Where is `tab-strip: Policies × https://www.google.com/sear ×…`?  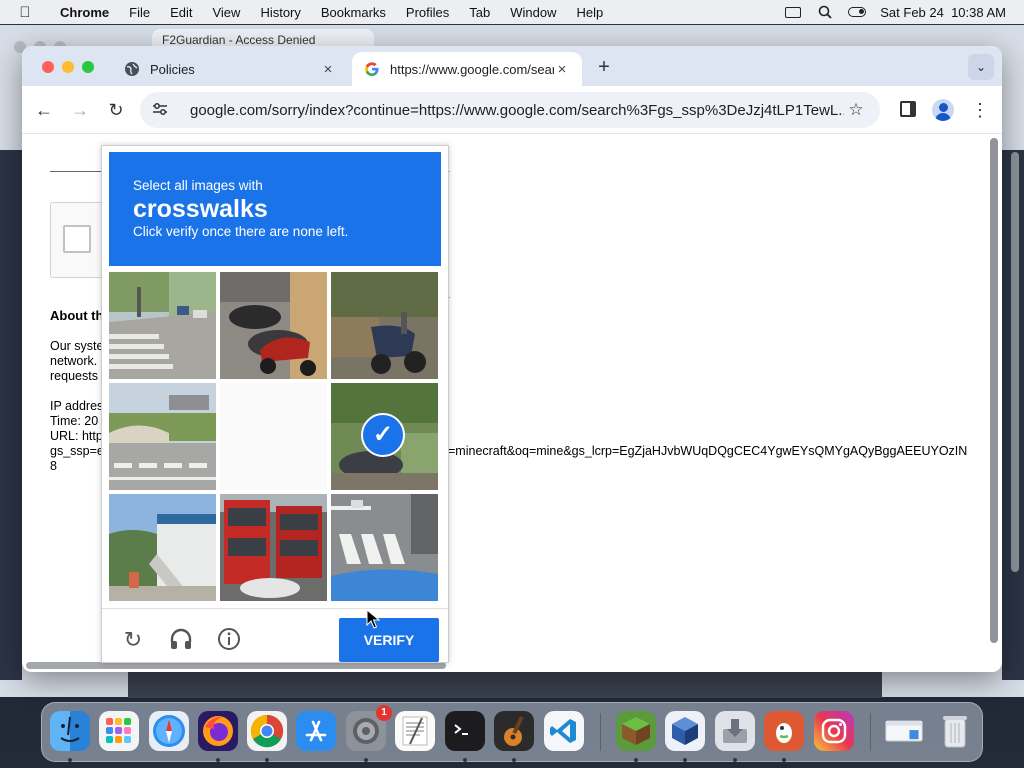
tab-strip: Policies × https://www.google.com/sear ×… is located at coordinates (512, 66).